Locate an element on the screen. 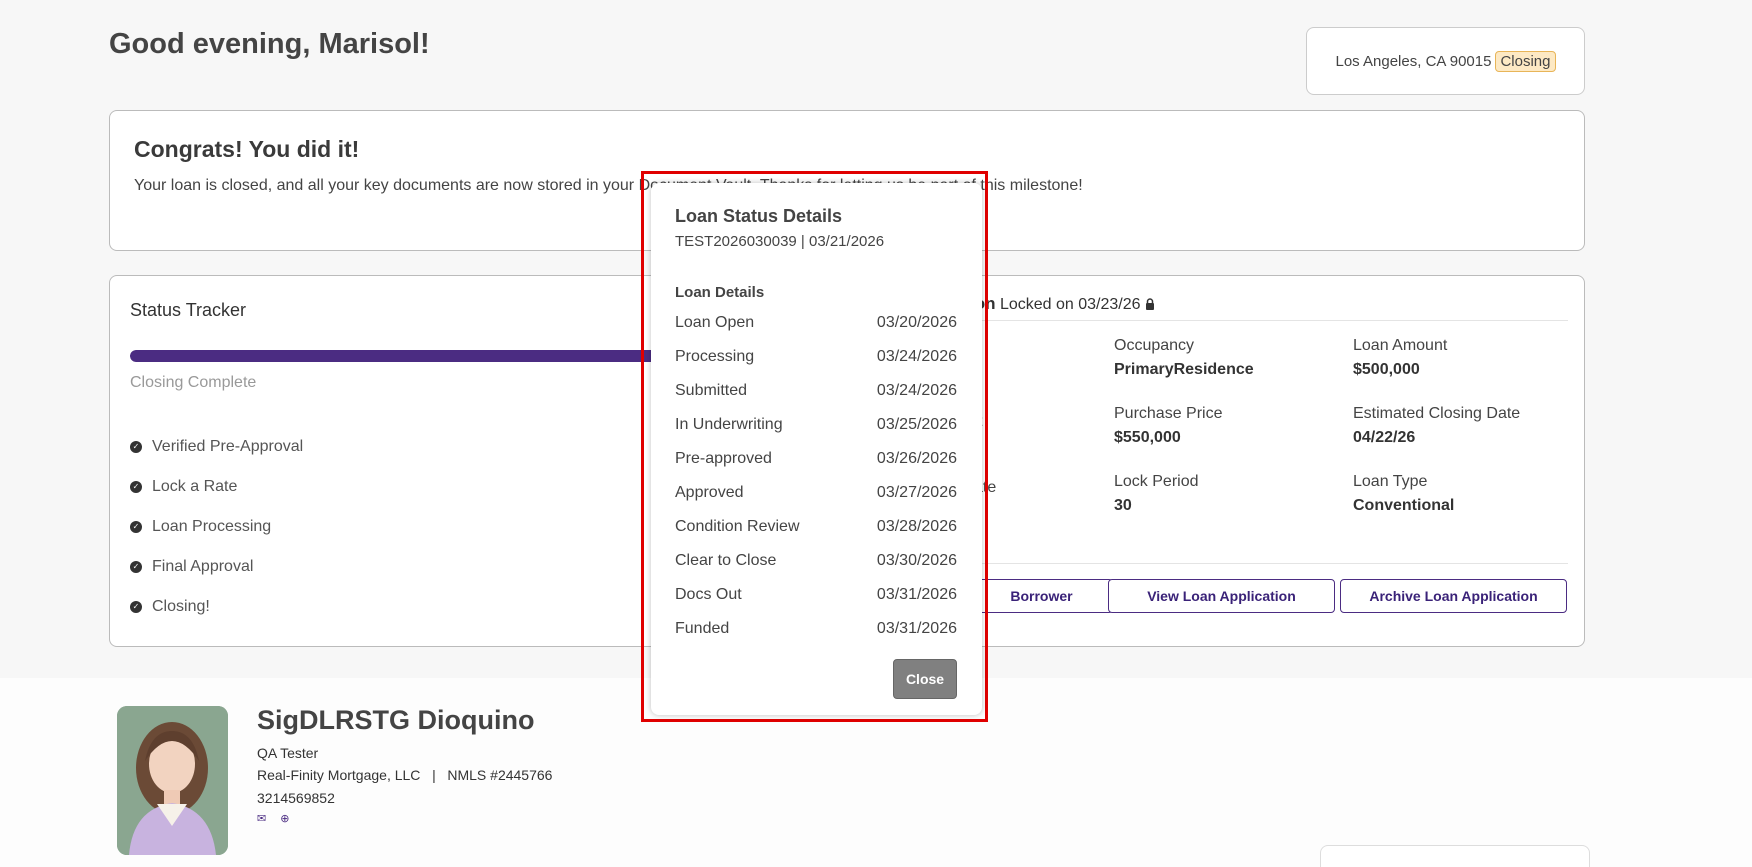 The height and width of the screenshot is (867, 1752). step-closing: ✓ Closing! is located at coordinates (216, 607).